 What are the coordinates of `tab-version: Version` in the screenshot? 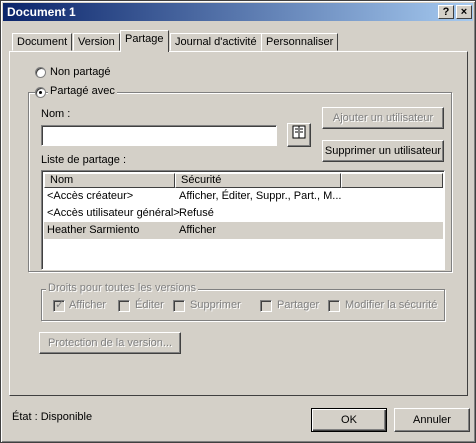 It's located at (96, 42).